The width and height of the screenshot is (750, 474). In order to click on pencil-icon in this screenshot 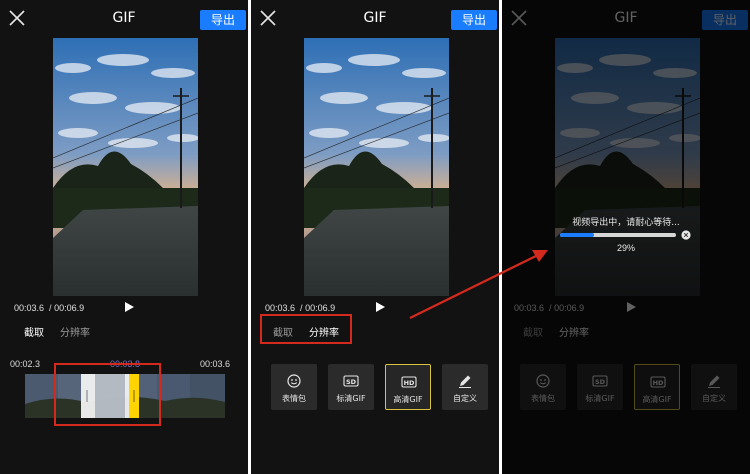, I will do `click(465, 381)`.